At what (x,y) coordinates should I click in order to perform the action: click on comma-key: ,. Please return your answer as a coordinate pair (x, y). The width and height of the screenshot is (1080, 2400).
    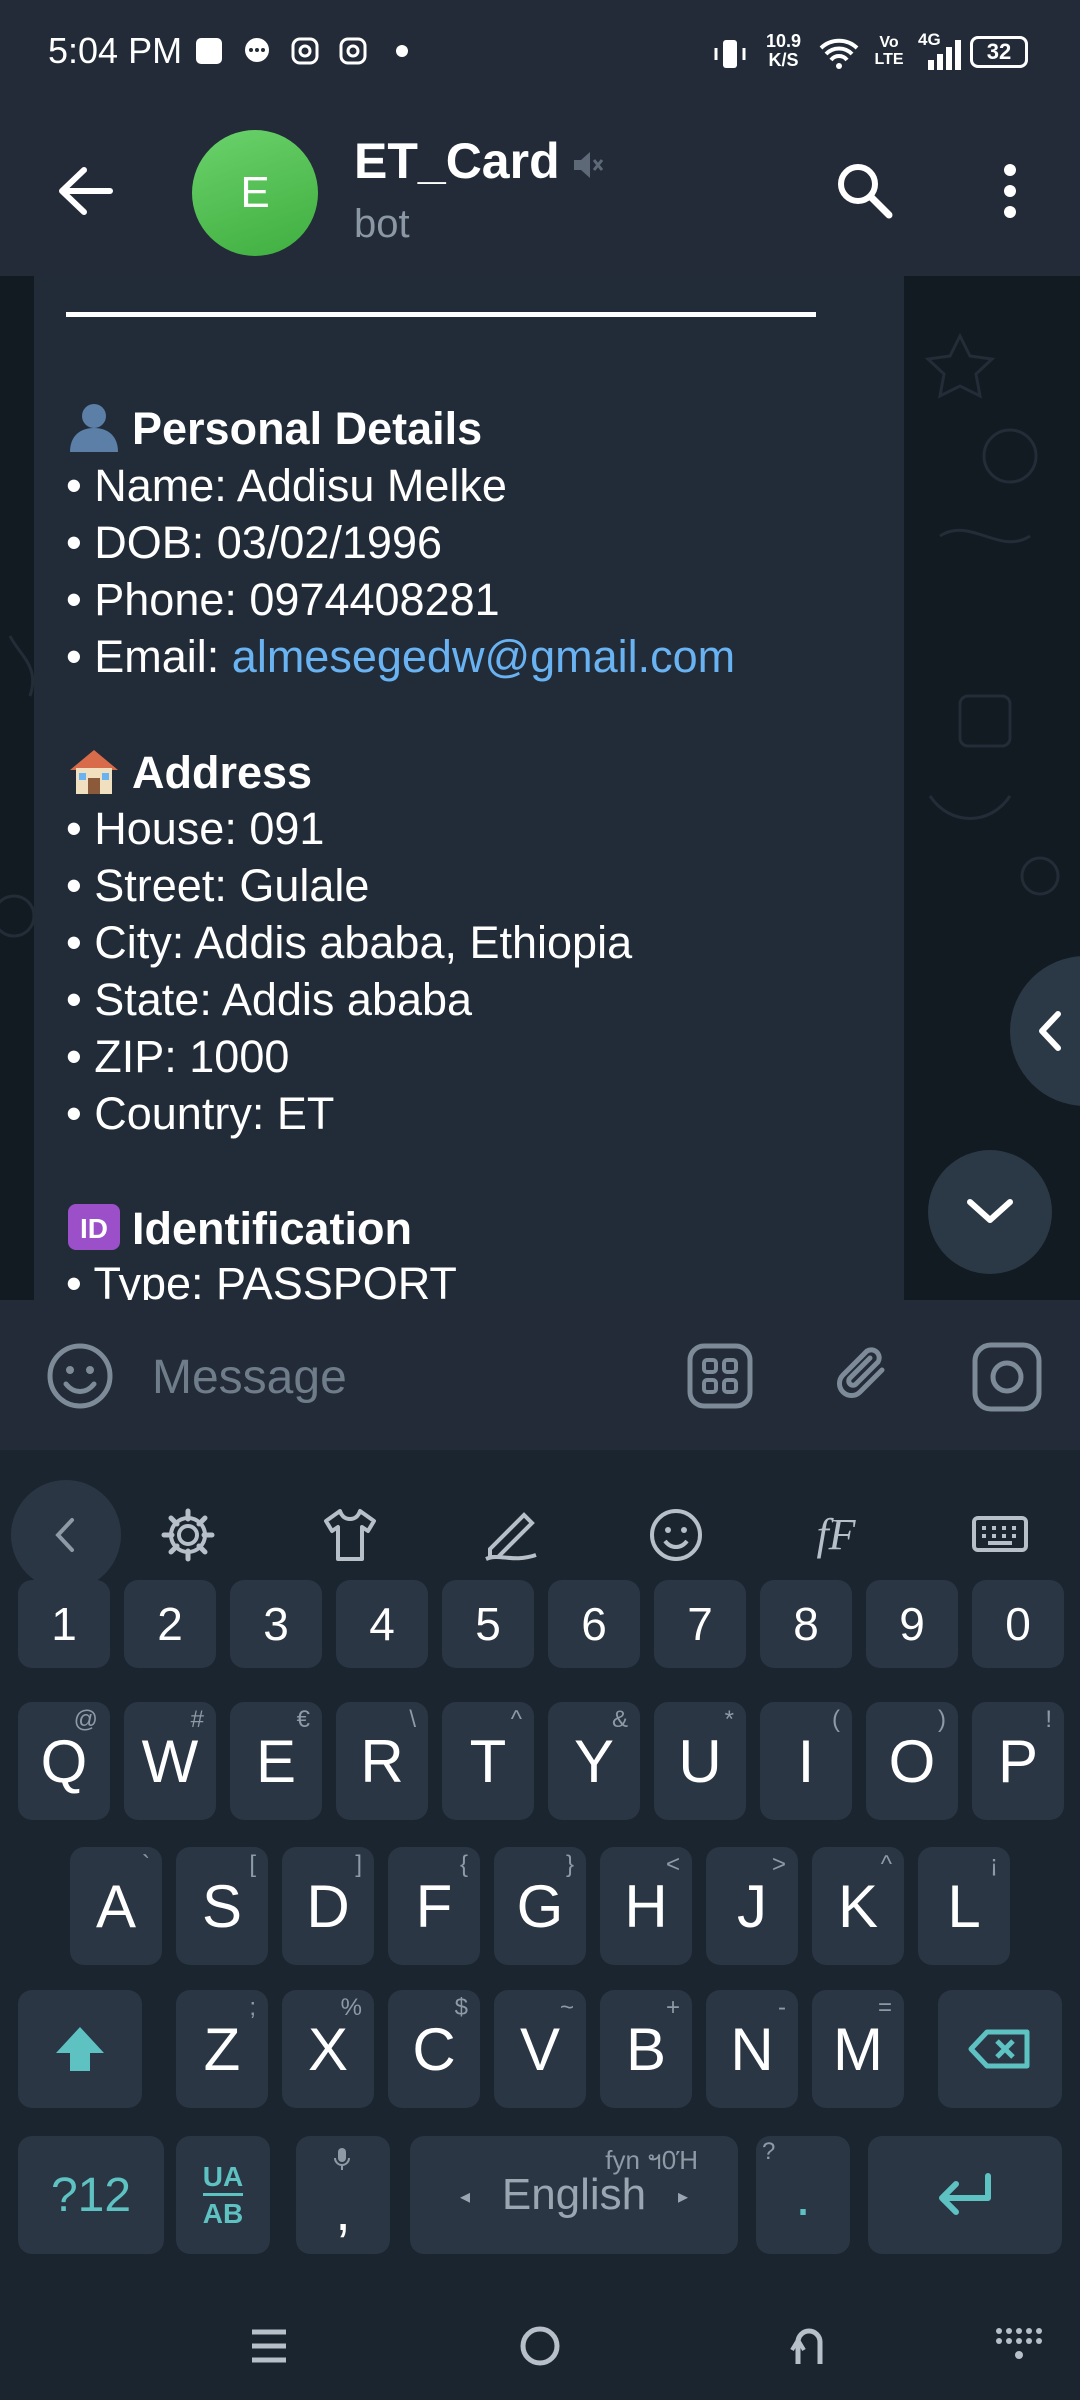
    Looking at the image, I should click on (343, 2195).